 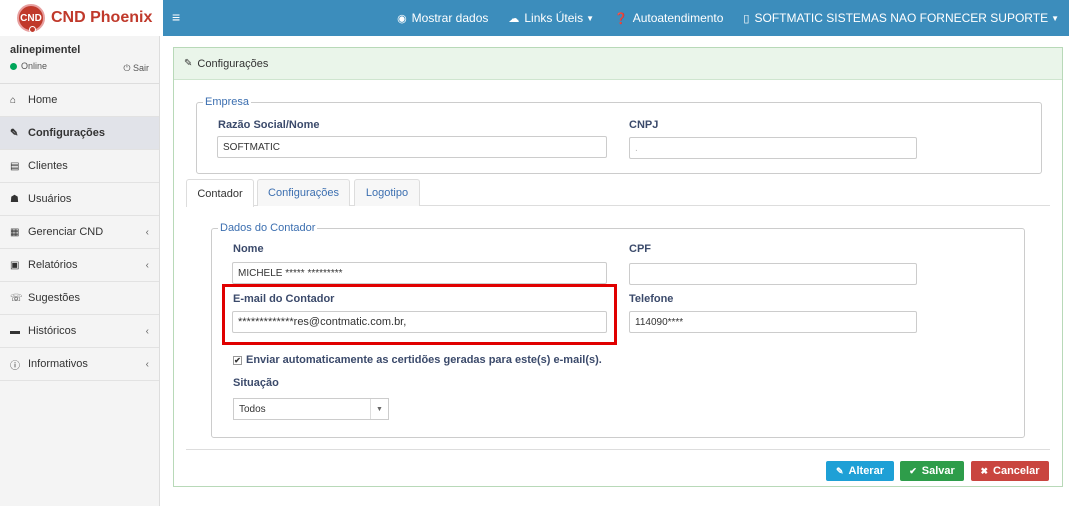 I want to click on chevron-down-icon: ▼, so click(x=379, y=409).